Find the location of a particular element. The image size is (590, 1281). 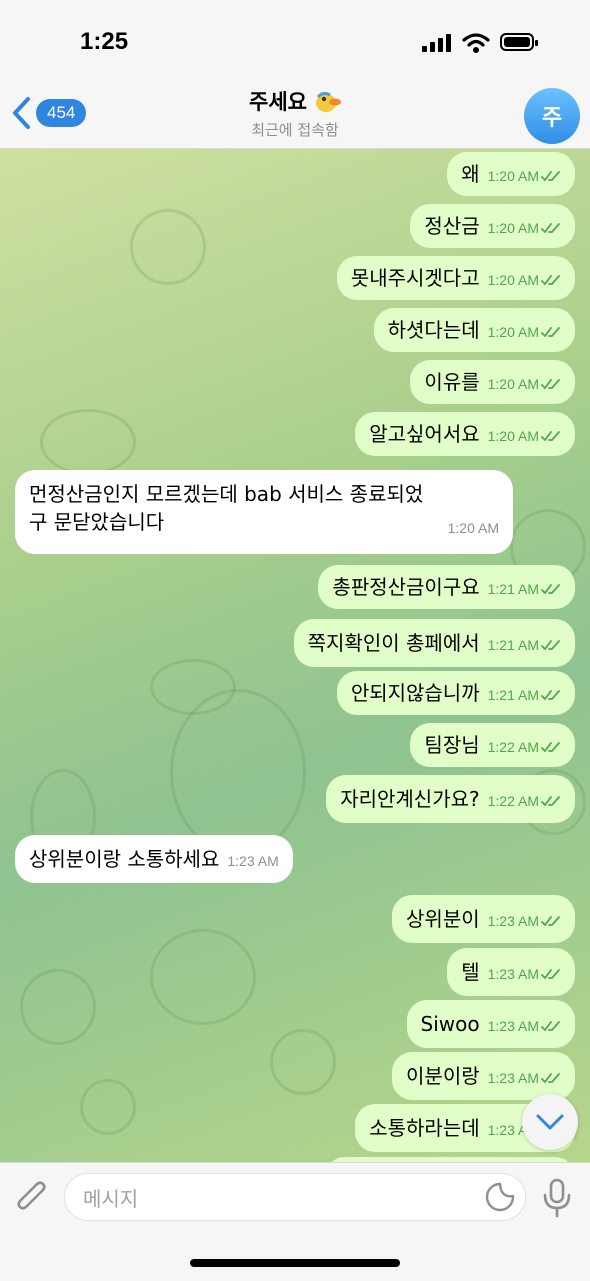

message-text: 상위분이 is located at coordinates (443, 919).